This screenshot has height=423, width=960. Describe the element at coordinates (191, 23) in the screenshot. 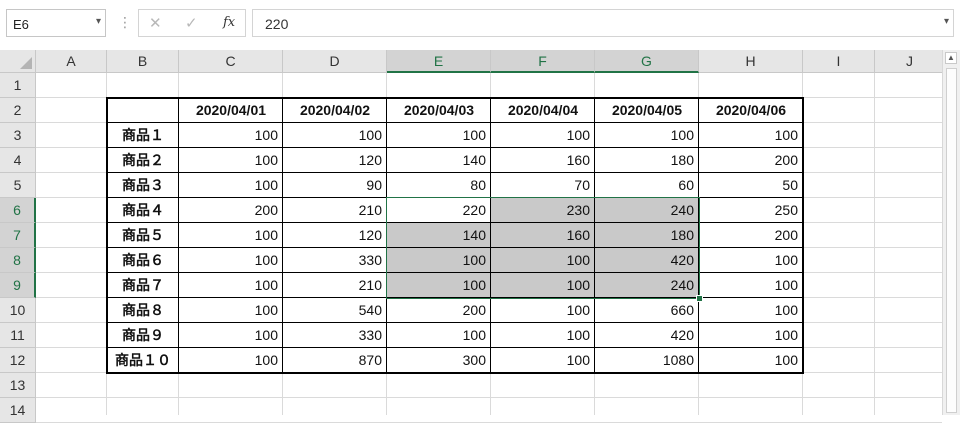

I see `enter-icon: ✓` at that location.